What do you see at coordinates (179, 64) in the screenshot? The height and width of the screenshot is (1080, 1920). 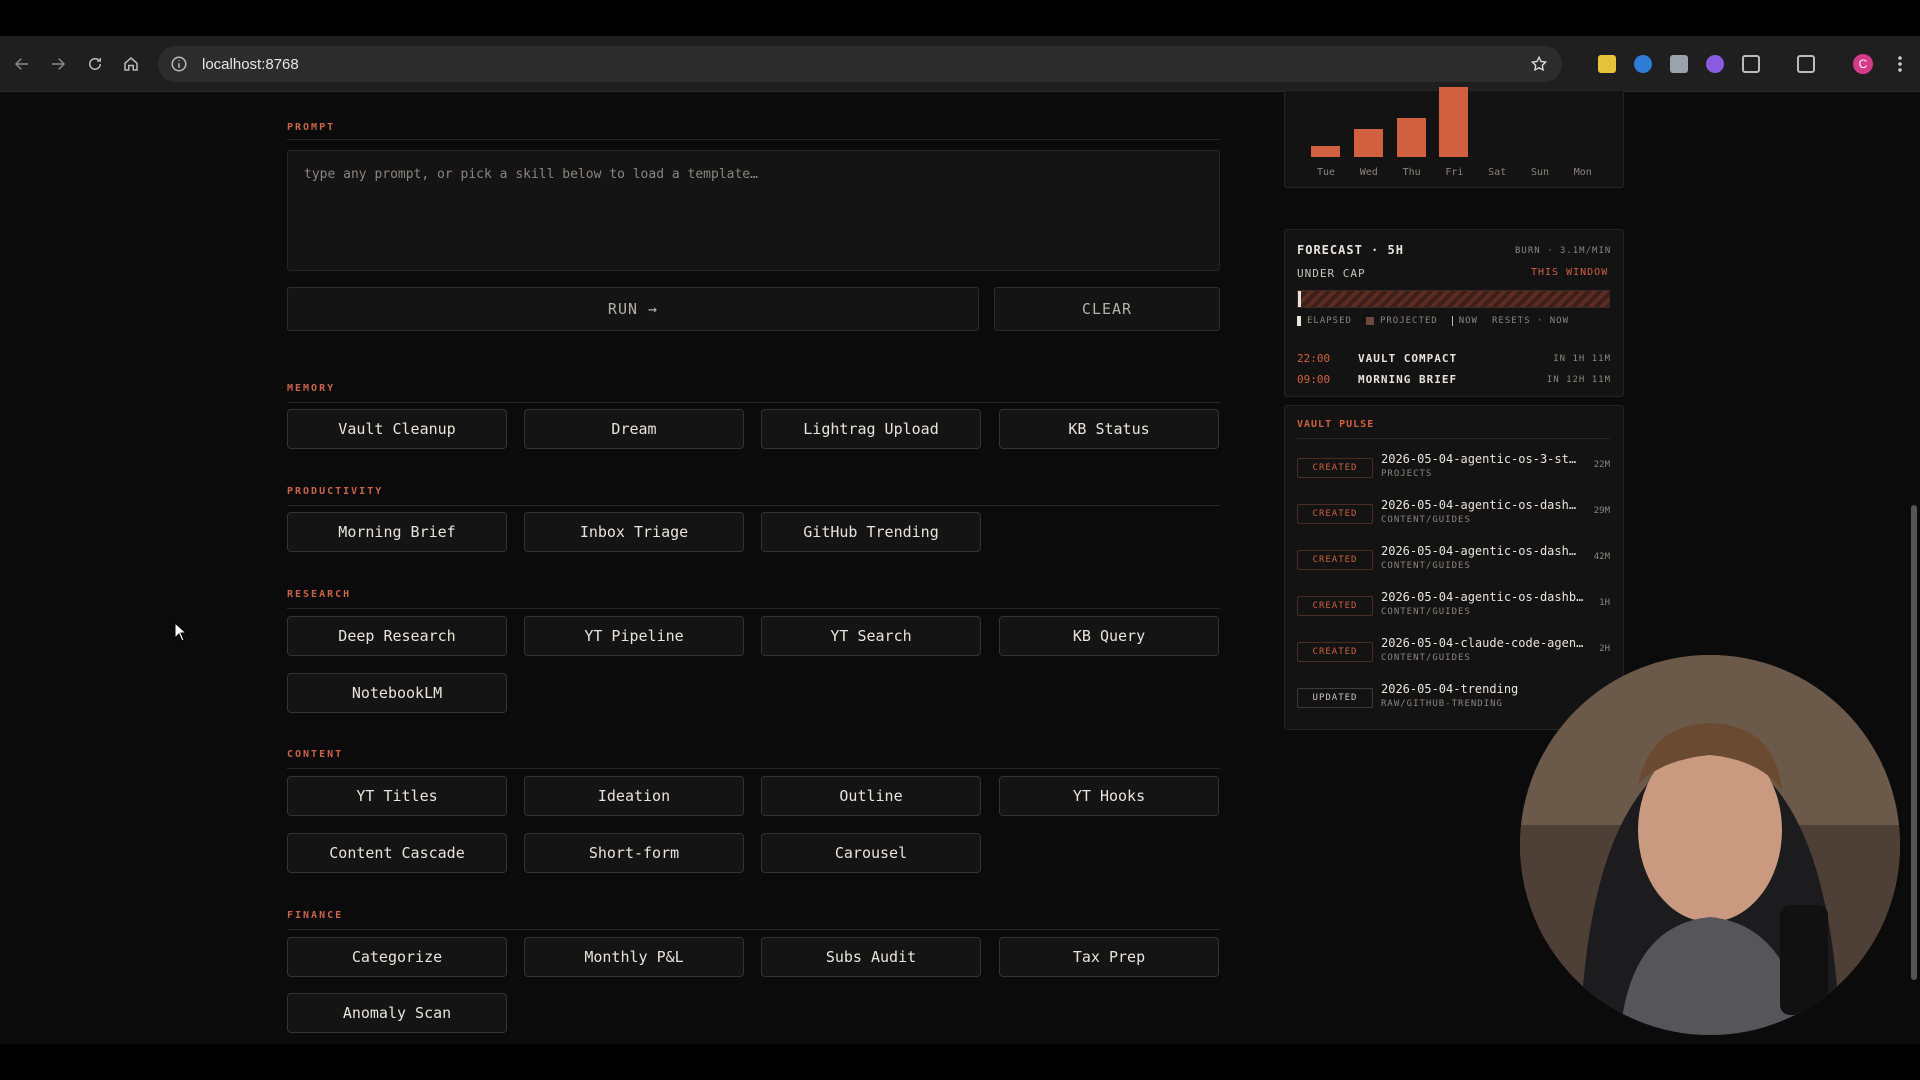 I see `site-info-icon` at bounding box center [179, 64].